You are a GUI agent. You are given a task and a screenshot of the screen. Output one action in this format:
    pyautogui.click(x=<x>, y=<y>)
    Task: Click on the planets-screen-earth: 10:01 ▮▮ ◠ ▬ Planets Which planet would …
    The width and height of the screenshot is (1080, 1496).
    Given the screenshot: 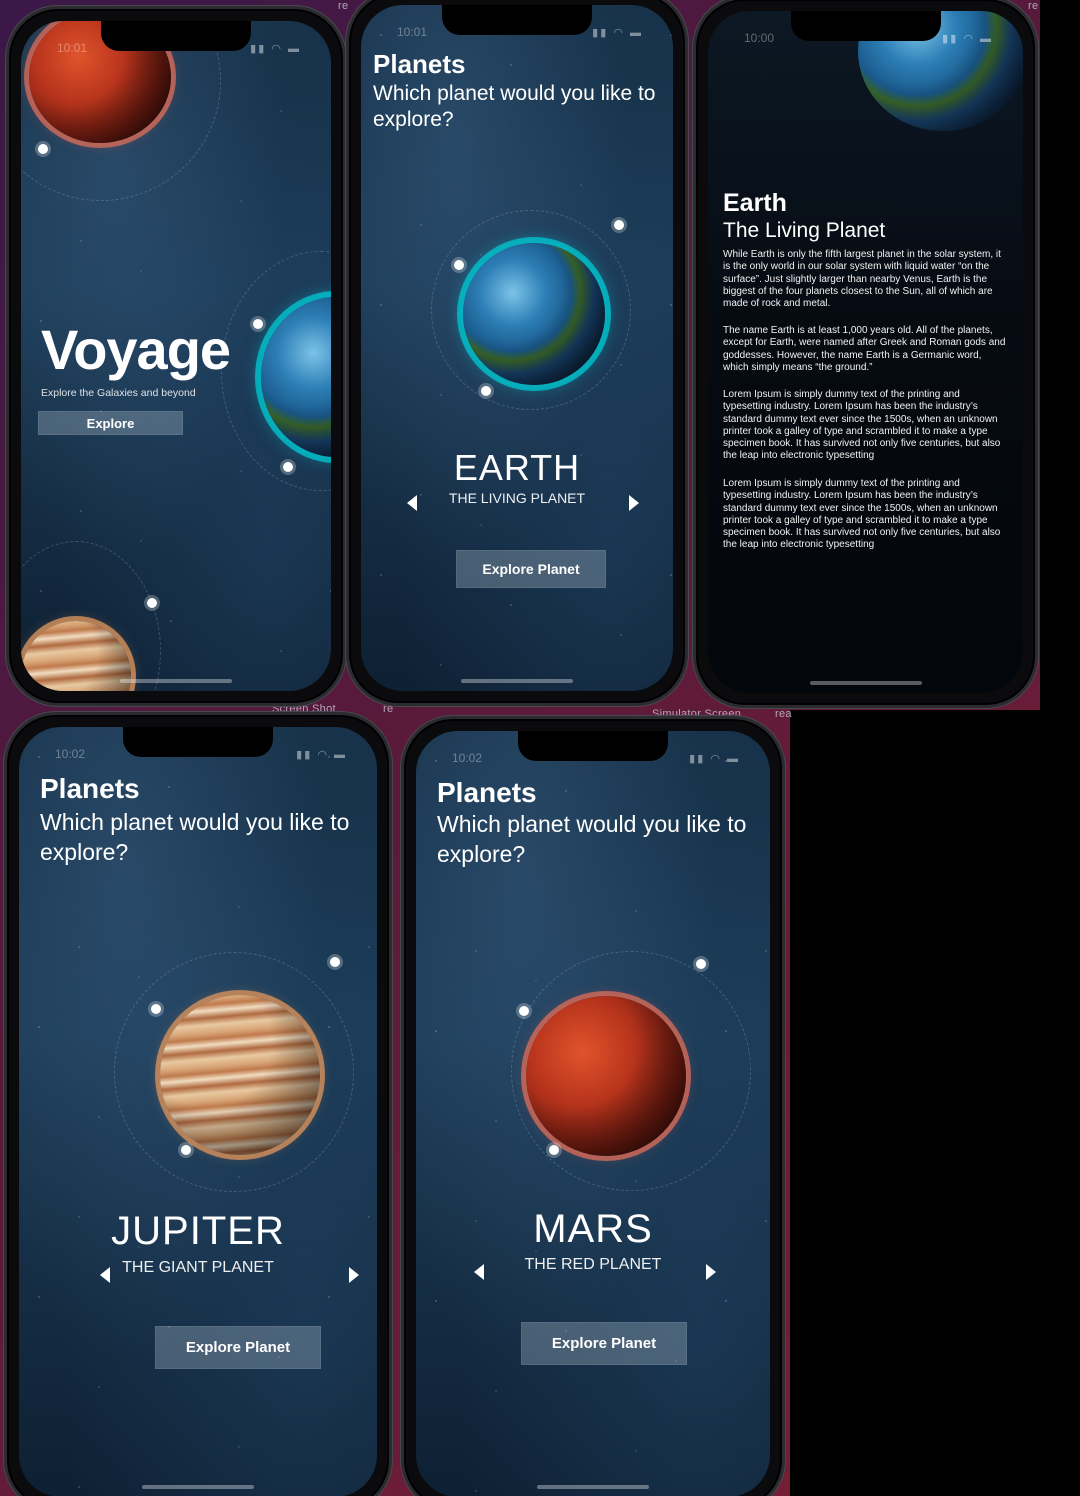 What is the action you would take?
    pyautogui.click(x=517, y=348)
    